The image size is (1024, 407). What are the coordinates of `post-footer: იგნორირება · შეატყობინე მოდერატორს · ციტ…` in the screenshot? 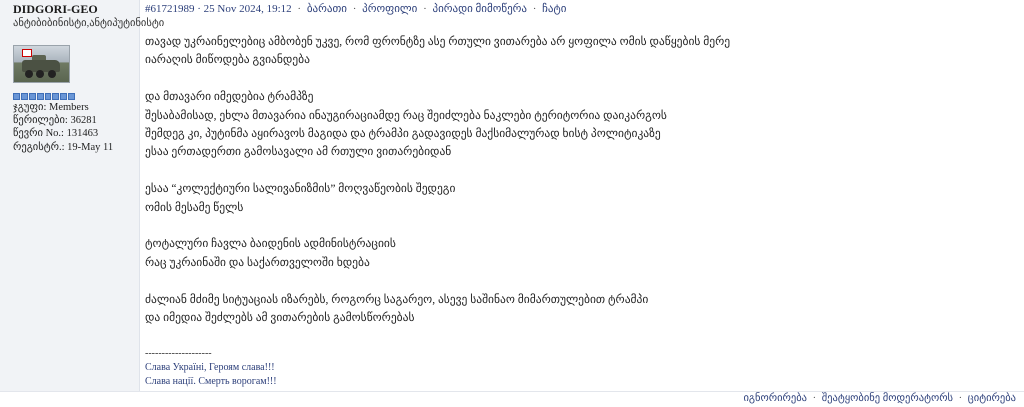 It's located at (879, 398).